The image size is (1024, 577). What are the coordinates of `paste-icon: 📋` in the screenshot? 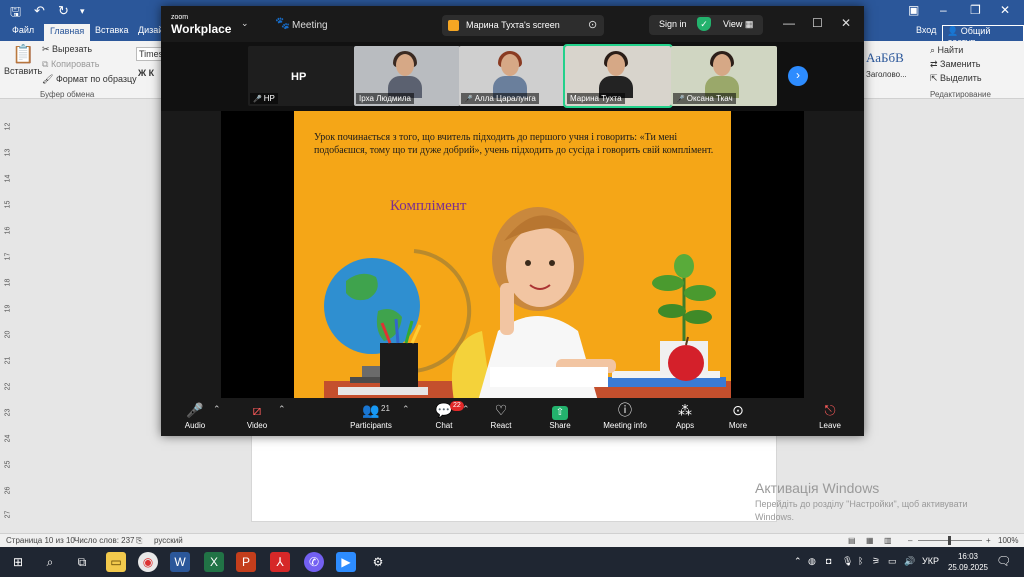 It's located at (23, 54).